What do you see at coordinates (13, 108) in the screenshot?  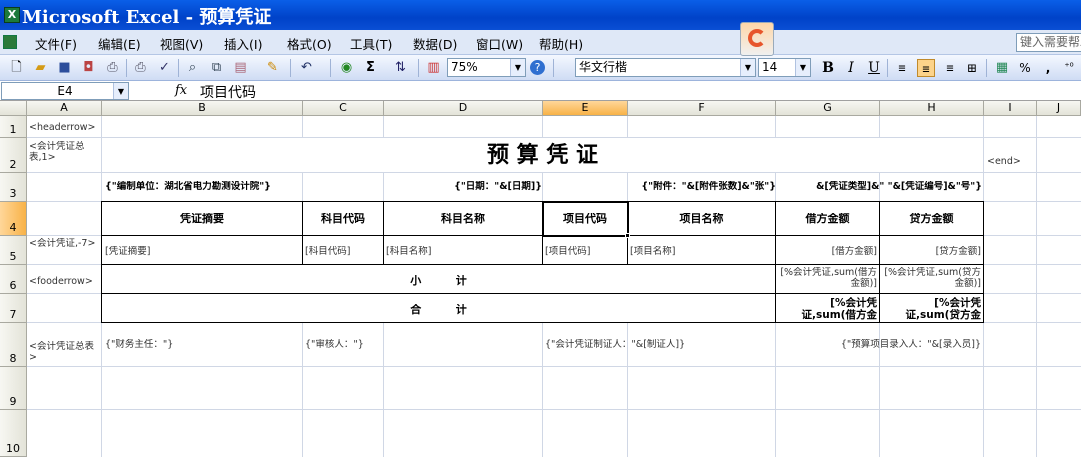 I see `select-all-corner` at bounding box center [13, 108].